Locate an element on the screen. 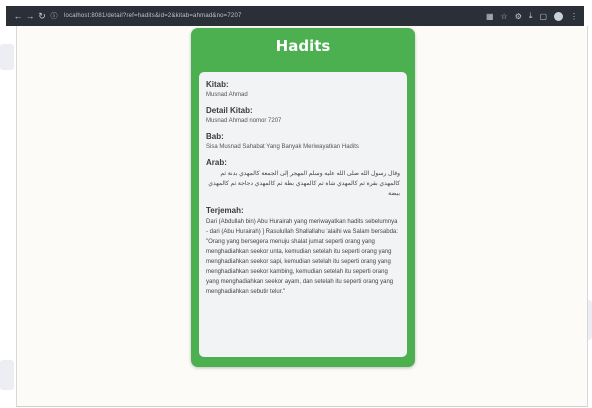 This screenshot has width=592, height=408. detail-kitab-label: Detail Kitab: is located at coordinates (229, 110).